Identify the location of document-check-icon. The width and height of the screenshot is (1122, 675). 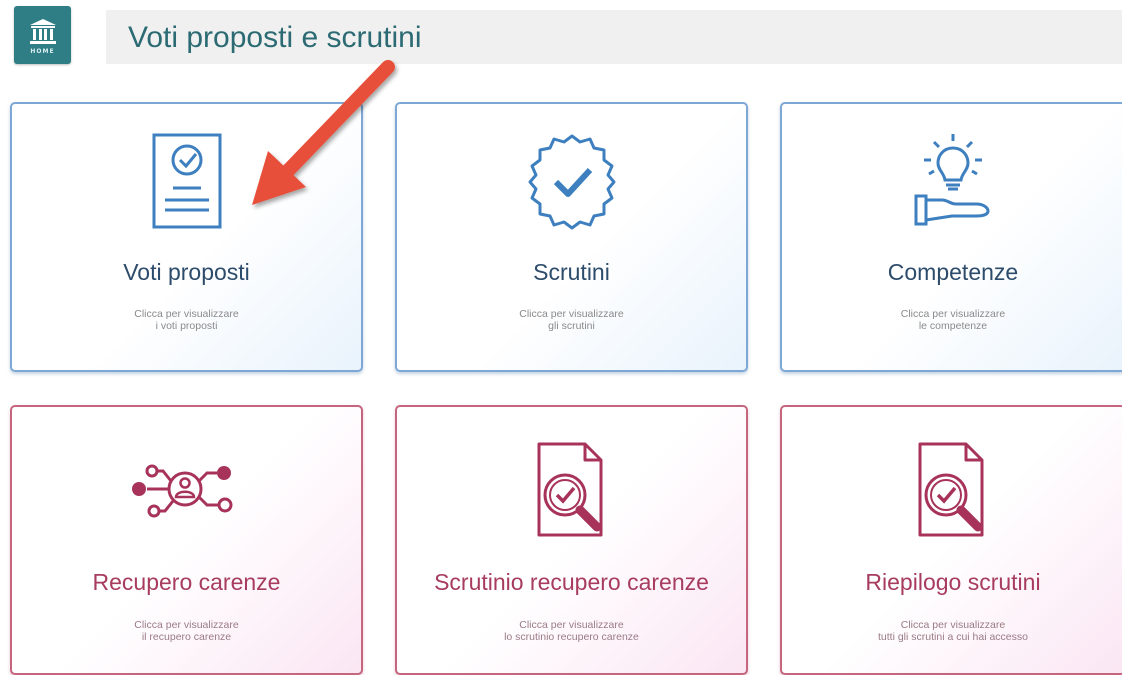
(186, 181).